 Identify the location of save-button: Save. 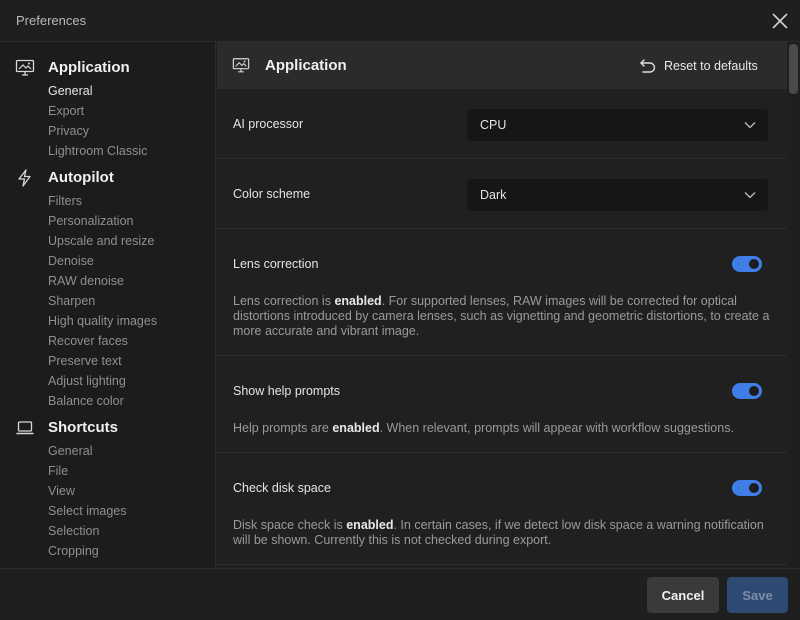
(757, 595).